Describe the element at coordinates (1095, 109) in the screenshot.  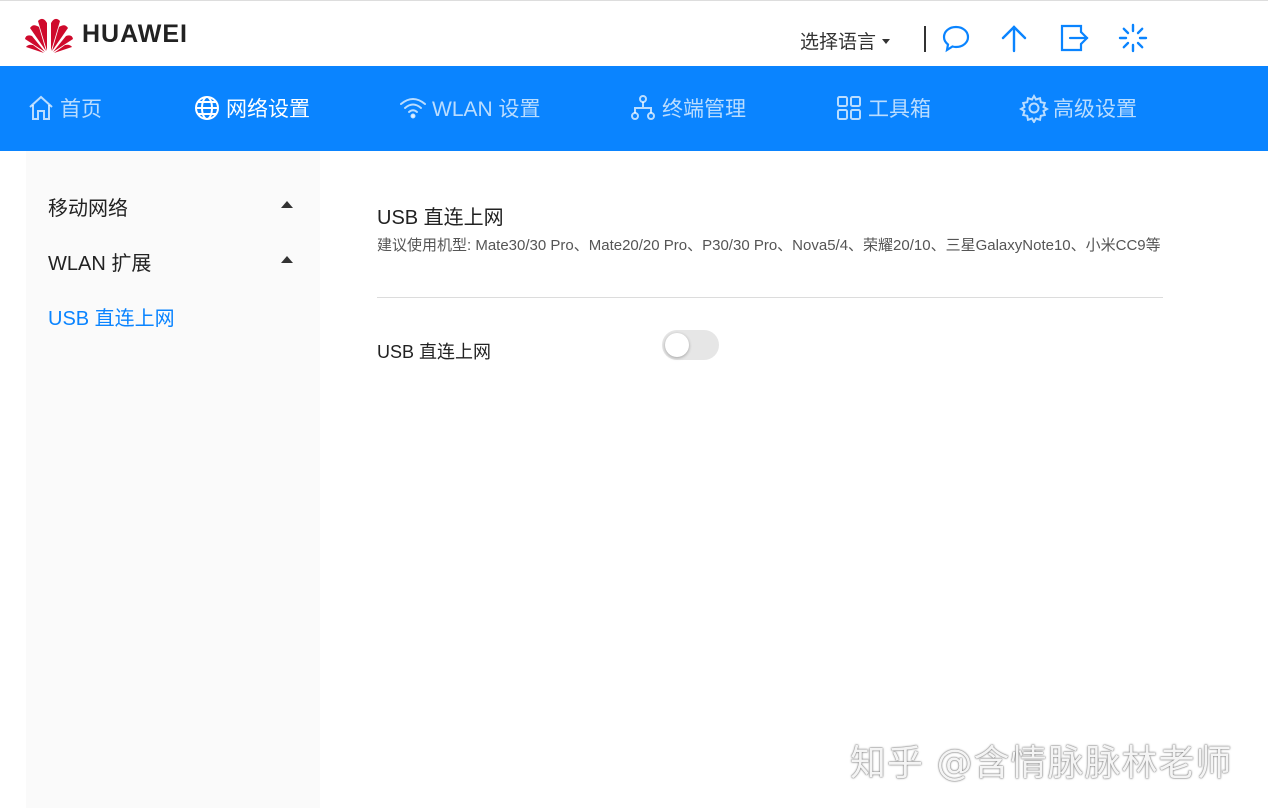
I see `nav-label-advanced: 高级设置` at that location.